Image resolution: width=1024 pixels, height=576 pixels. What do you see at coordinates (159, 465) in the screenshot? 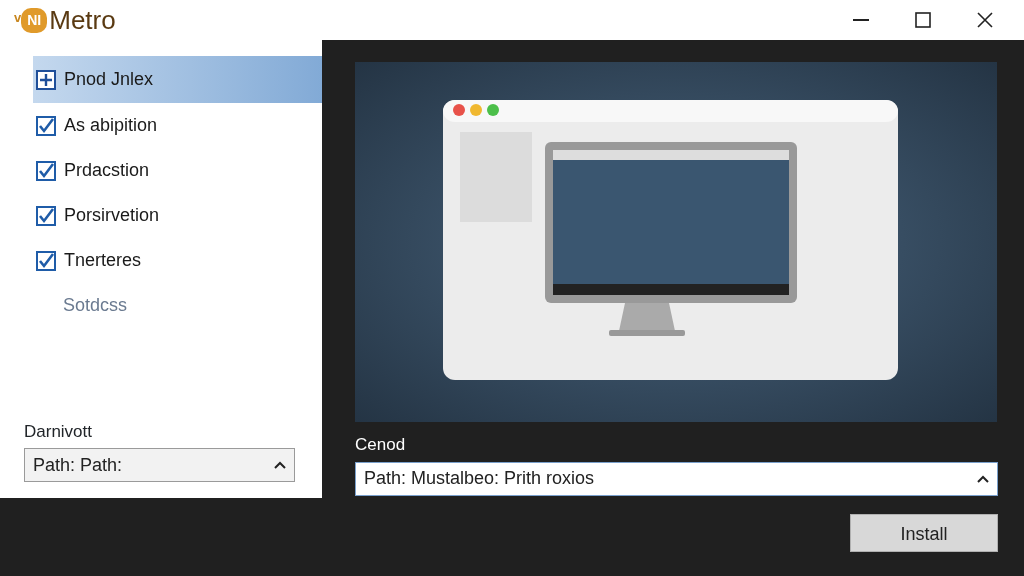
I see `path-dropdown: Path: Path:` at bounding box center [159, 465].